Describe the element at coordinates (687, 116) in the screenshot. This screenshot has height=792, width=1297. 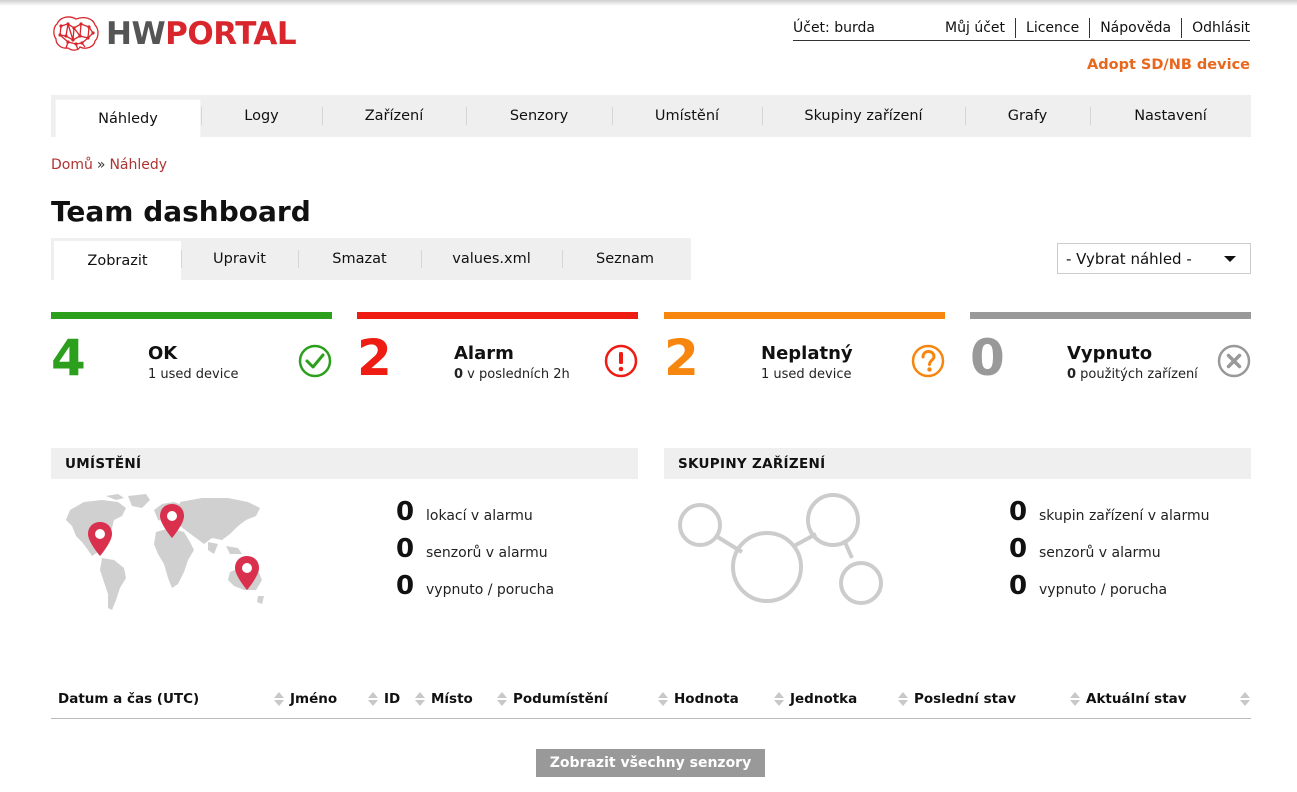
I see `nav-tab-locations: Umístění` at that location.